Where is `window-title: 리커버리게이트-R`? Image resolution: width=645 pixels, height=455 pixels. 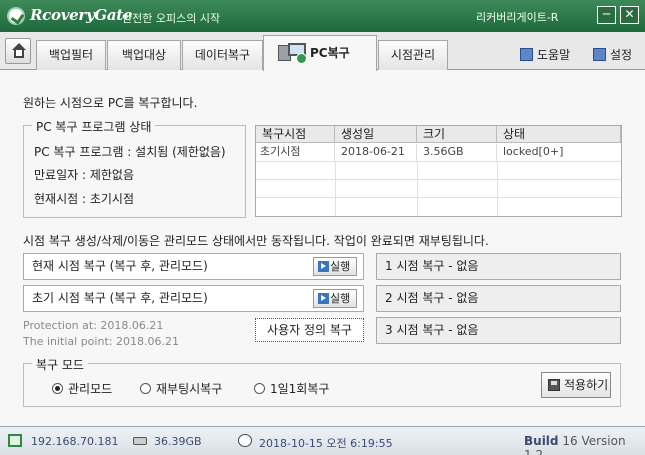
window-title: 리커버리게이트-R is located at coordinates (517, 17).